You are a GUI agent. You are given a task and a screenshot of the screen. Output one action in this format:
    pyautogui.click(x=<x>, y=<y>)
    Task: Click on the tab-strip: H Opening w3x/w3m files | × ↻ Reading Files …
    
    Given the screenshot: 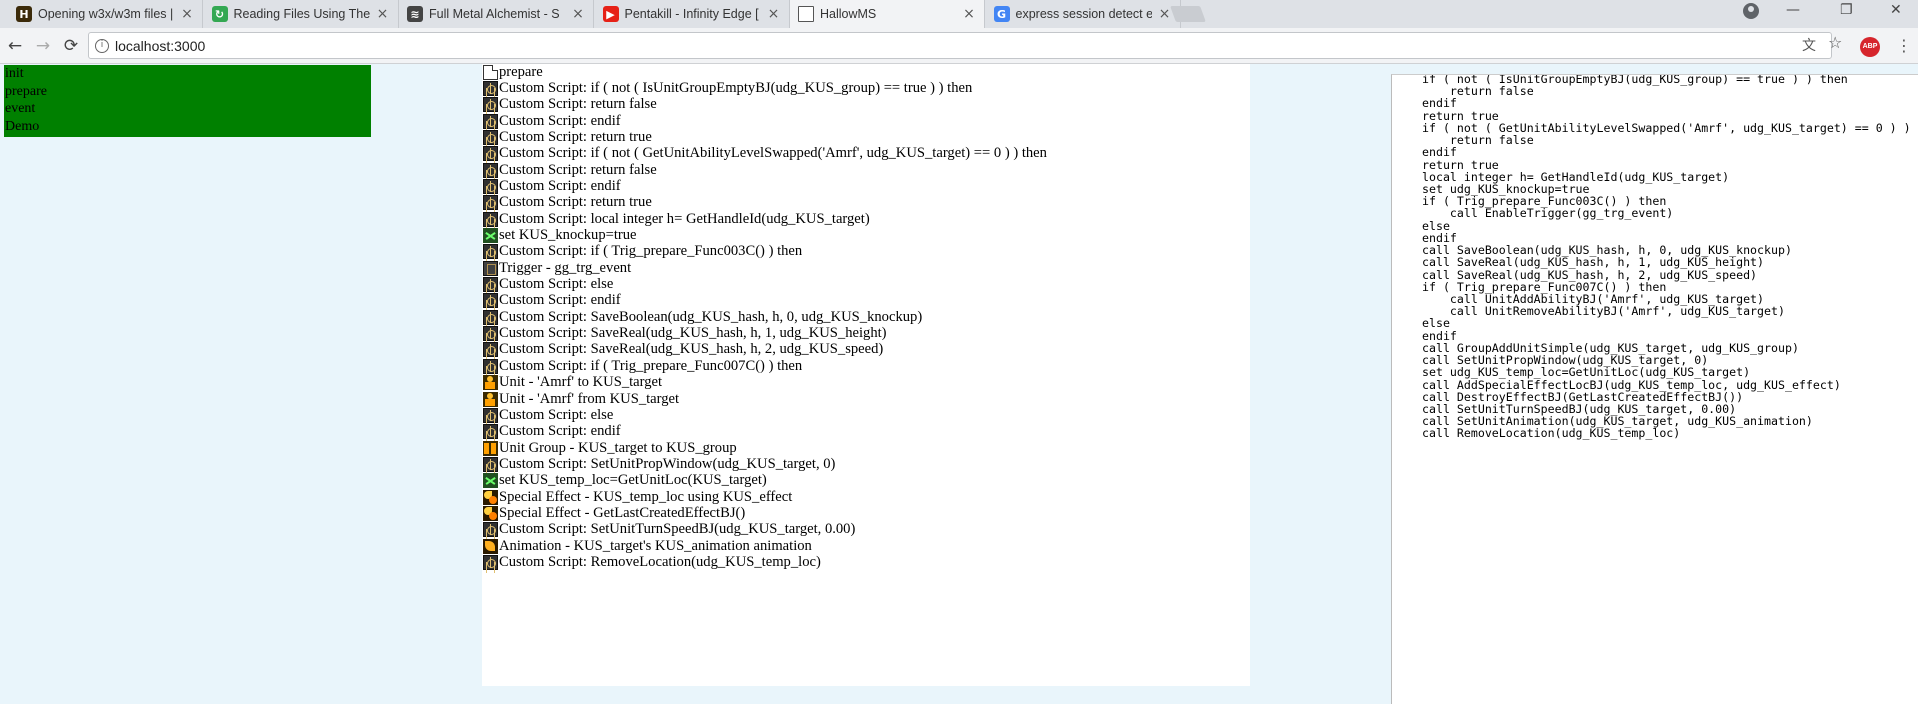 What is the action you would take?
    pyautogui.click(x=959, y=14)
    